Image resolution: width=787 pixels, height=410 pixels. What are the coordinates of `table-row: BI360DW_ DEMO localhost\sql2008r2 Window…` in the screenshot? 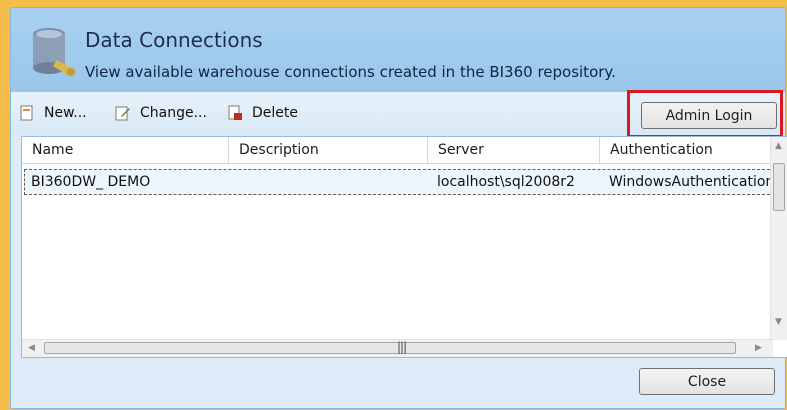 It's located at (402, 182).